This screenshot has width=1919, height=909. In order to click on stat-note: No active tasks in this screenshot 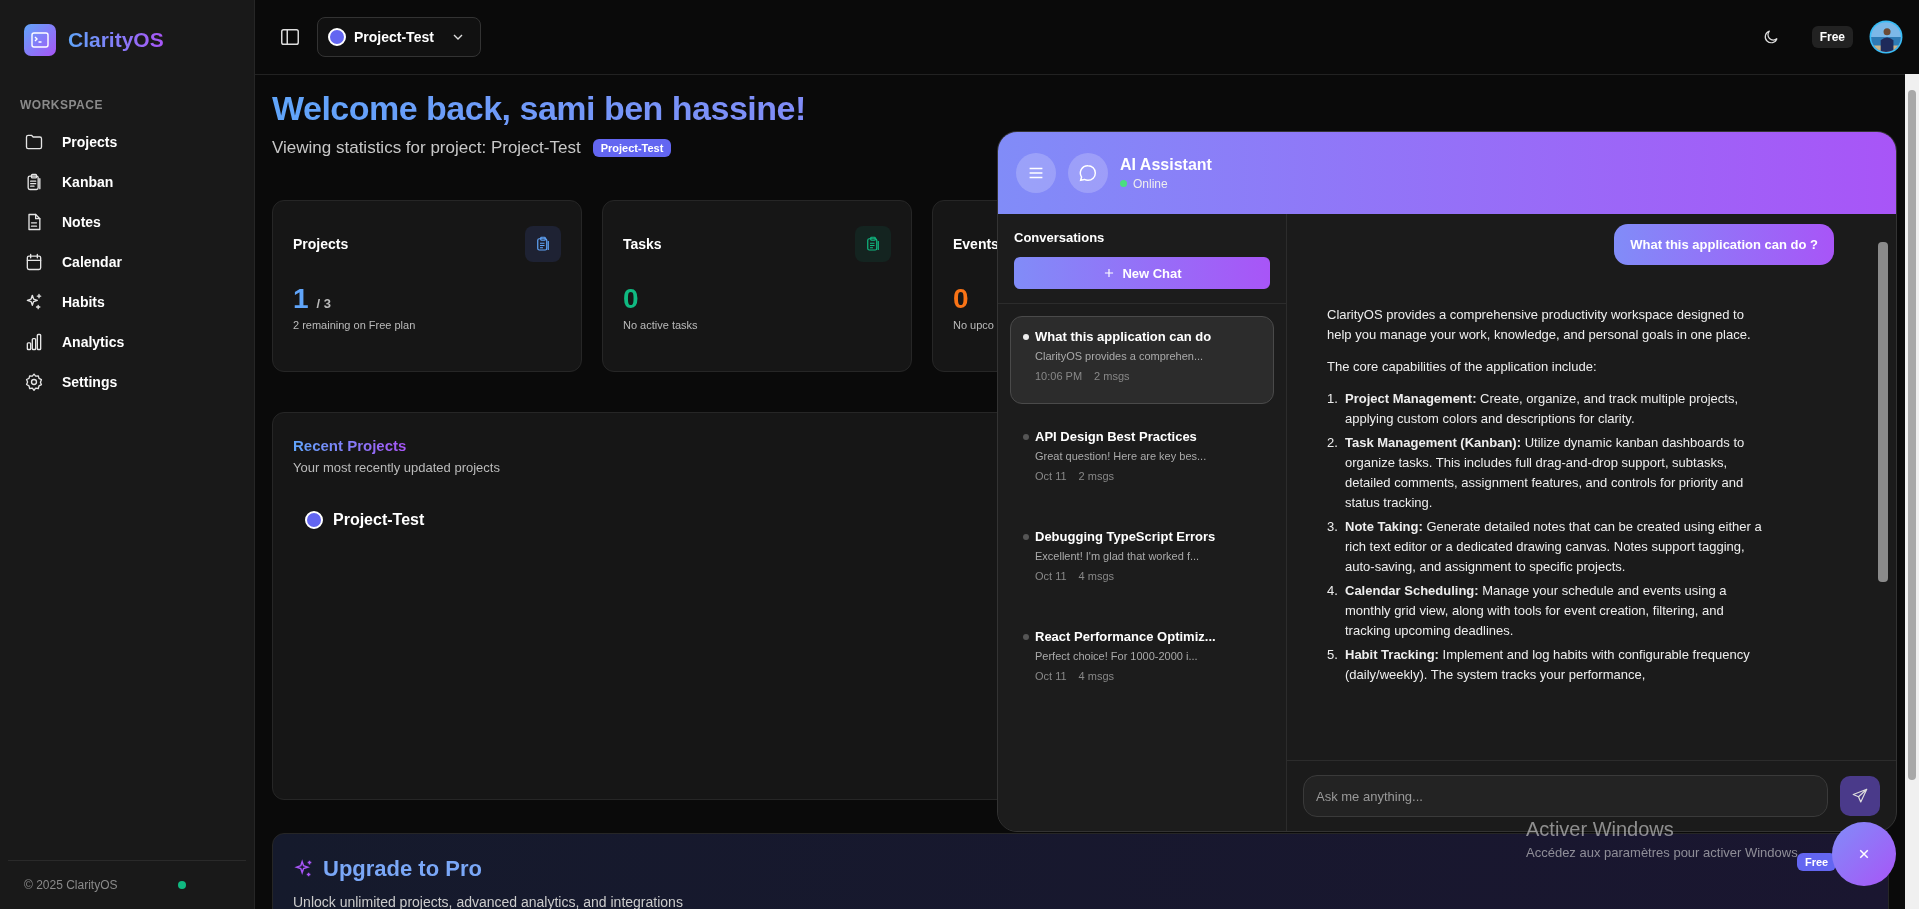, I will do `click(661, 325)`.